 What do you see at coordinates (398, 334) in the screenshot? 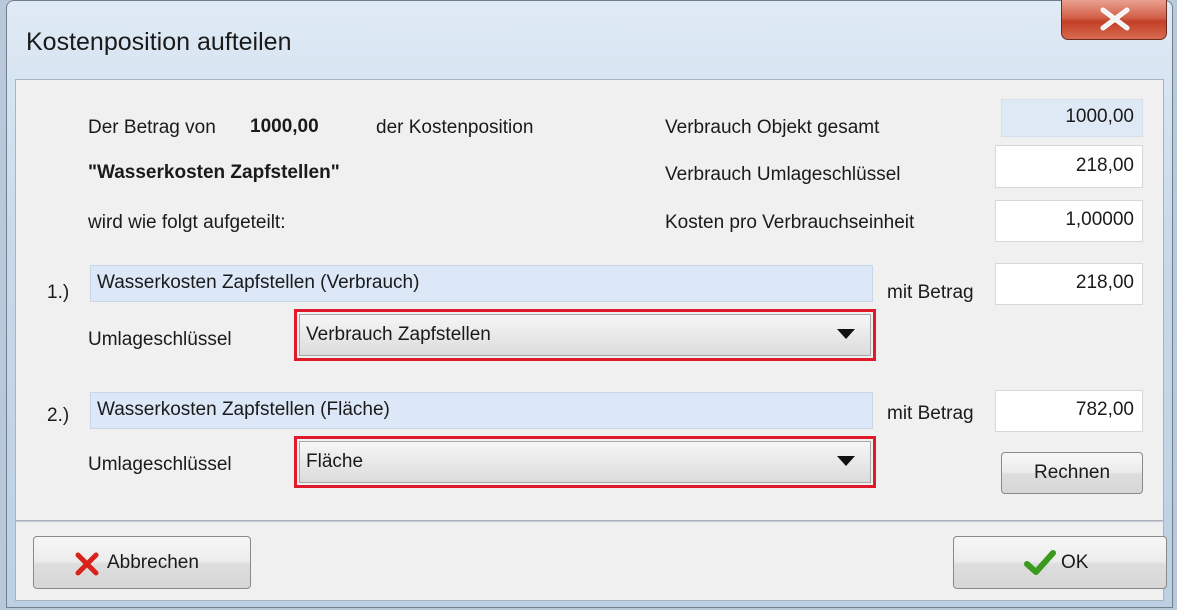
I see `split1-key-value: Verbrauch Zapfstellen` at bounding box center [398, 334].